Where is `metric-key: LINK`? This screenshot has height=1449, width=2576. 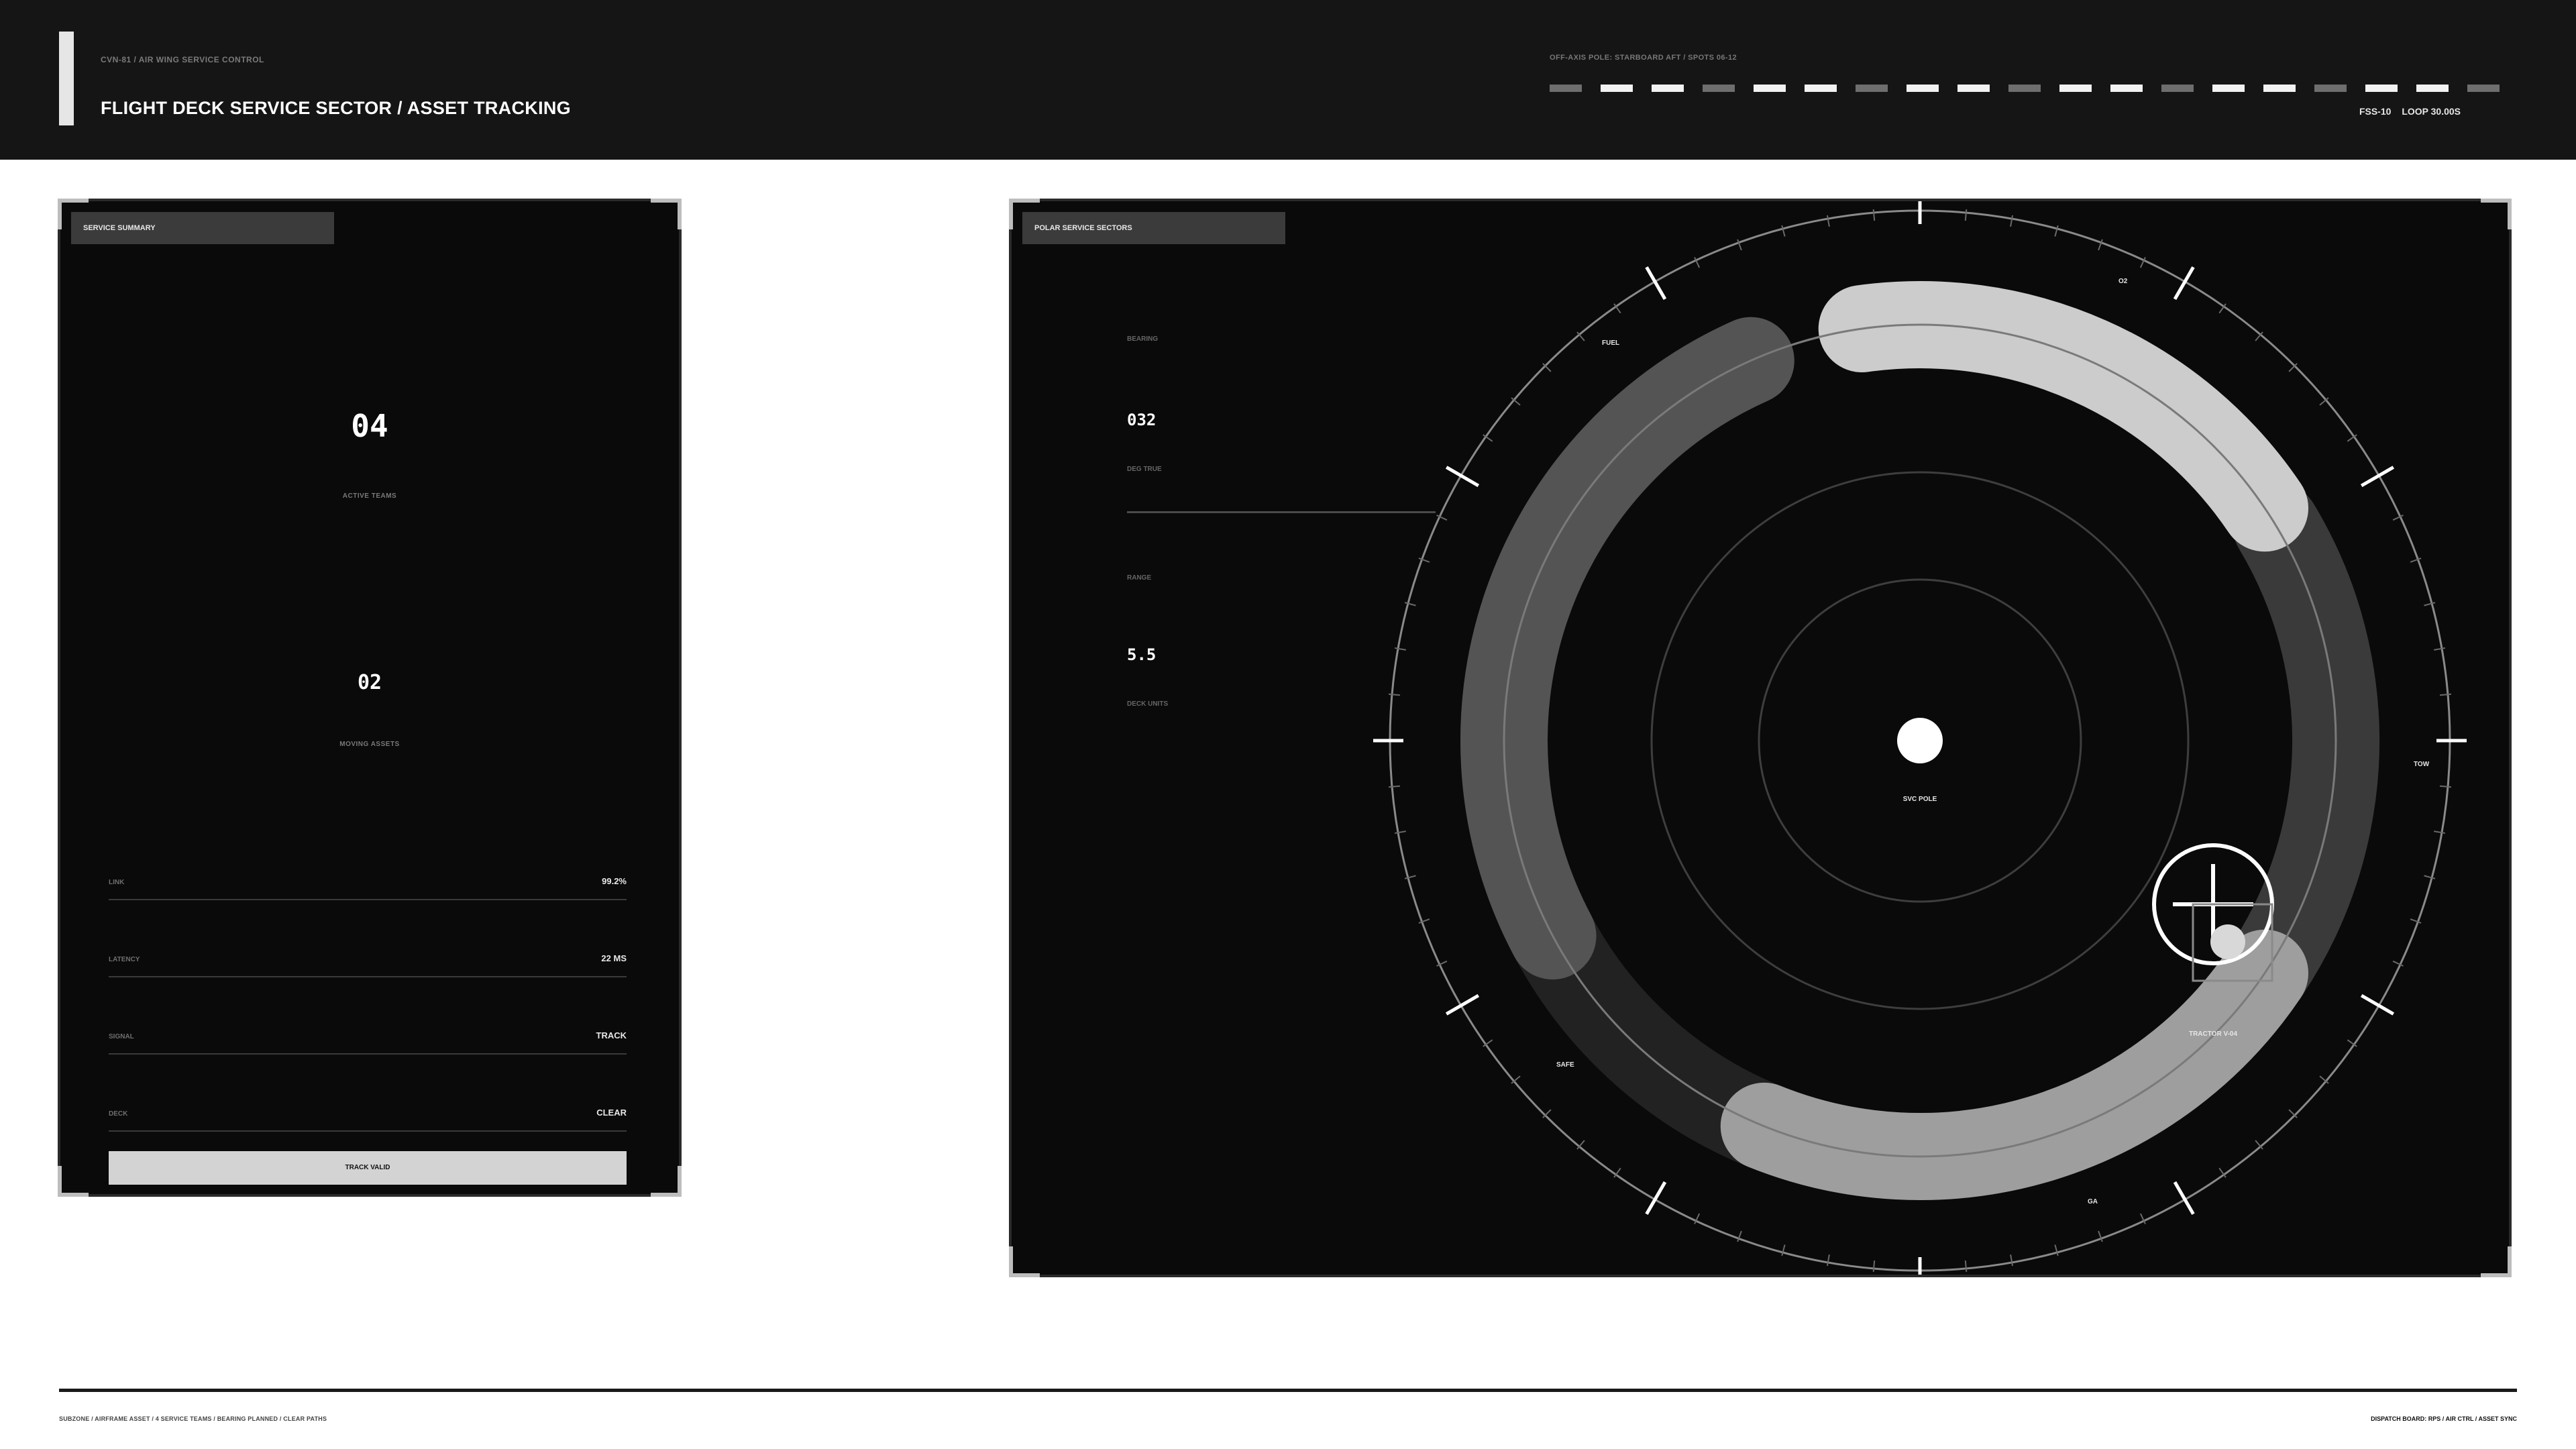 metric-key: LINK is located at coordinates (117, 882).